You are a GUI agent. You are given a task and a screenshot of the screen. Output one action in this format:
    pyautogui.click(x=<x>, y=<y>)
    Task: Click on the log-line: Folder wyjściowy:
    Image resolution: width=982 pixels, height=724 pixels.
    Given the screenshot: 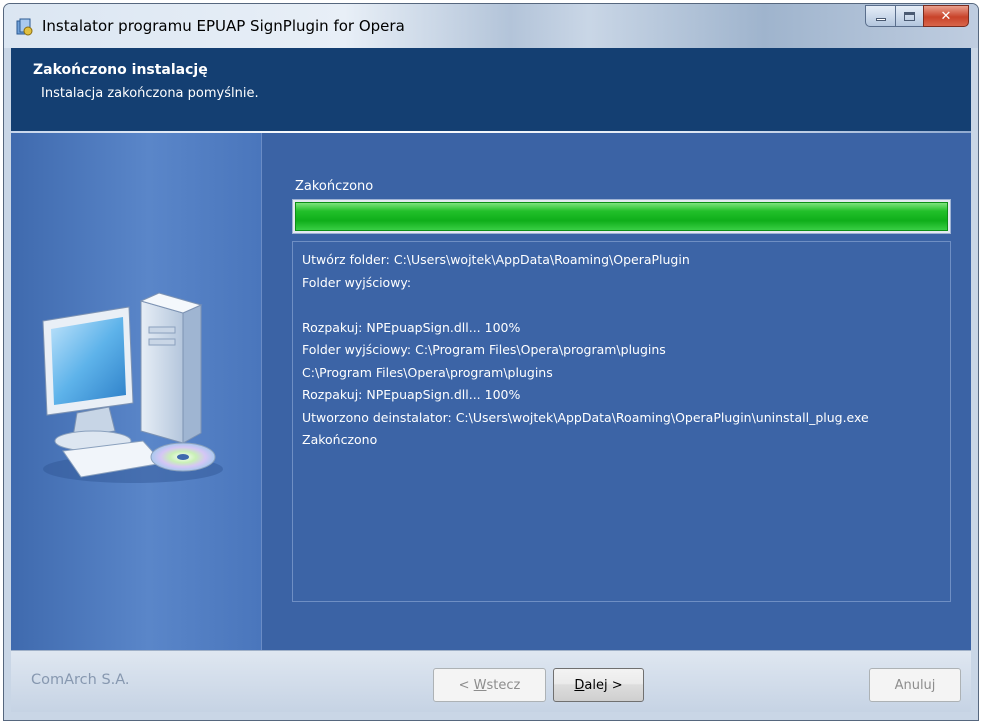 What is the action you would take?
    pyautogui.click(x=357, y=282)
    